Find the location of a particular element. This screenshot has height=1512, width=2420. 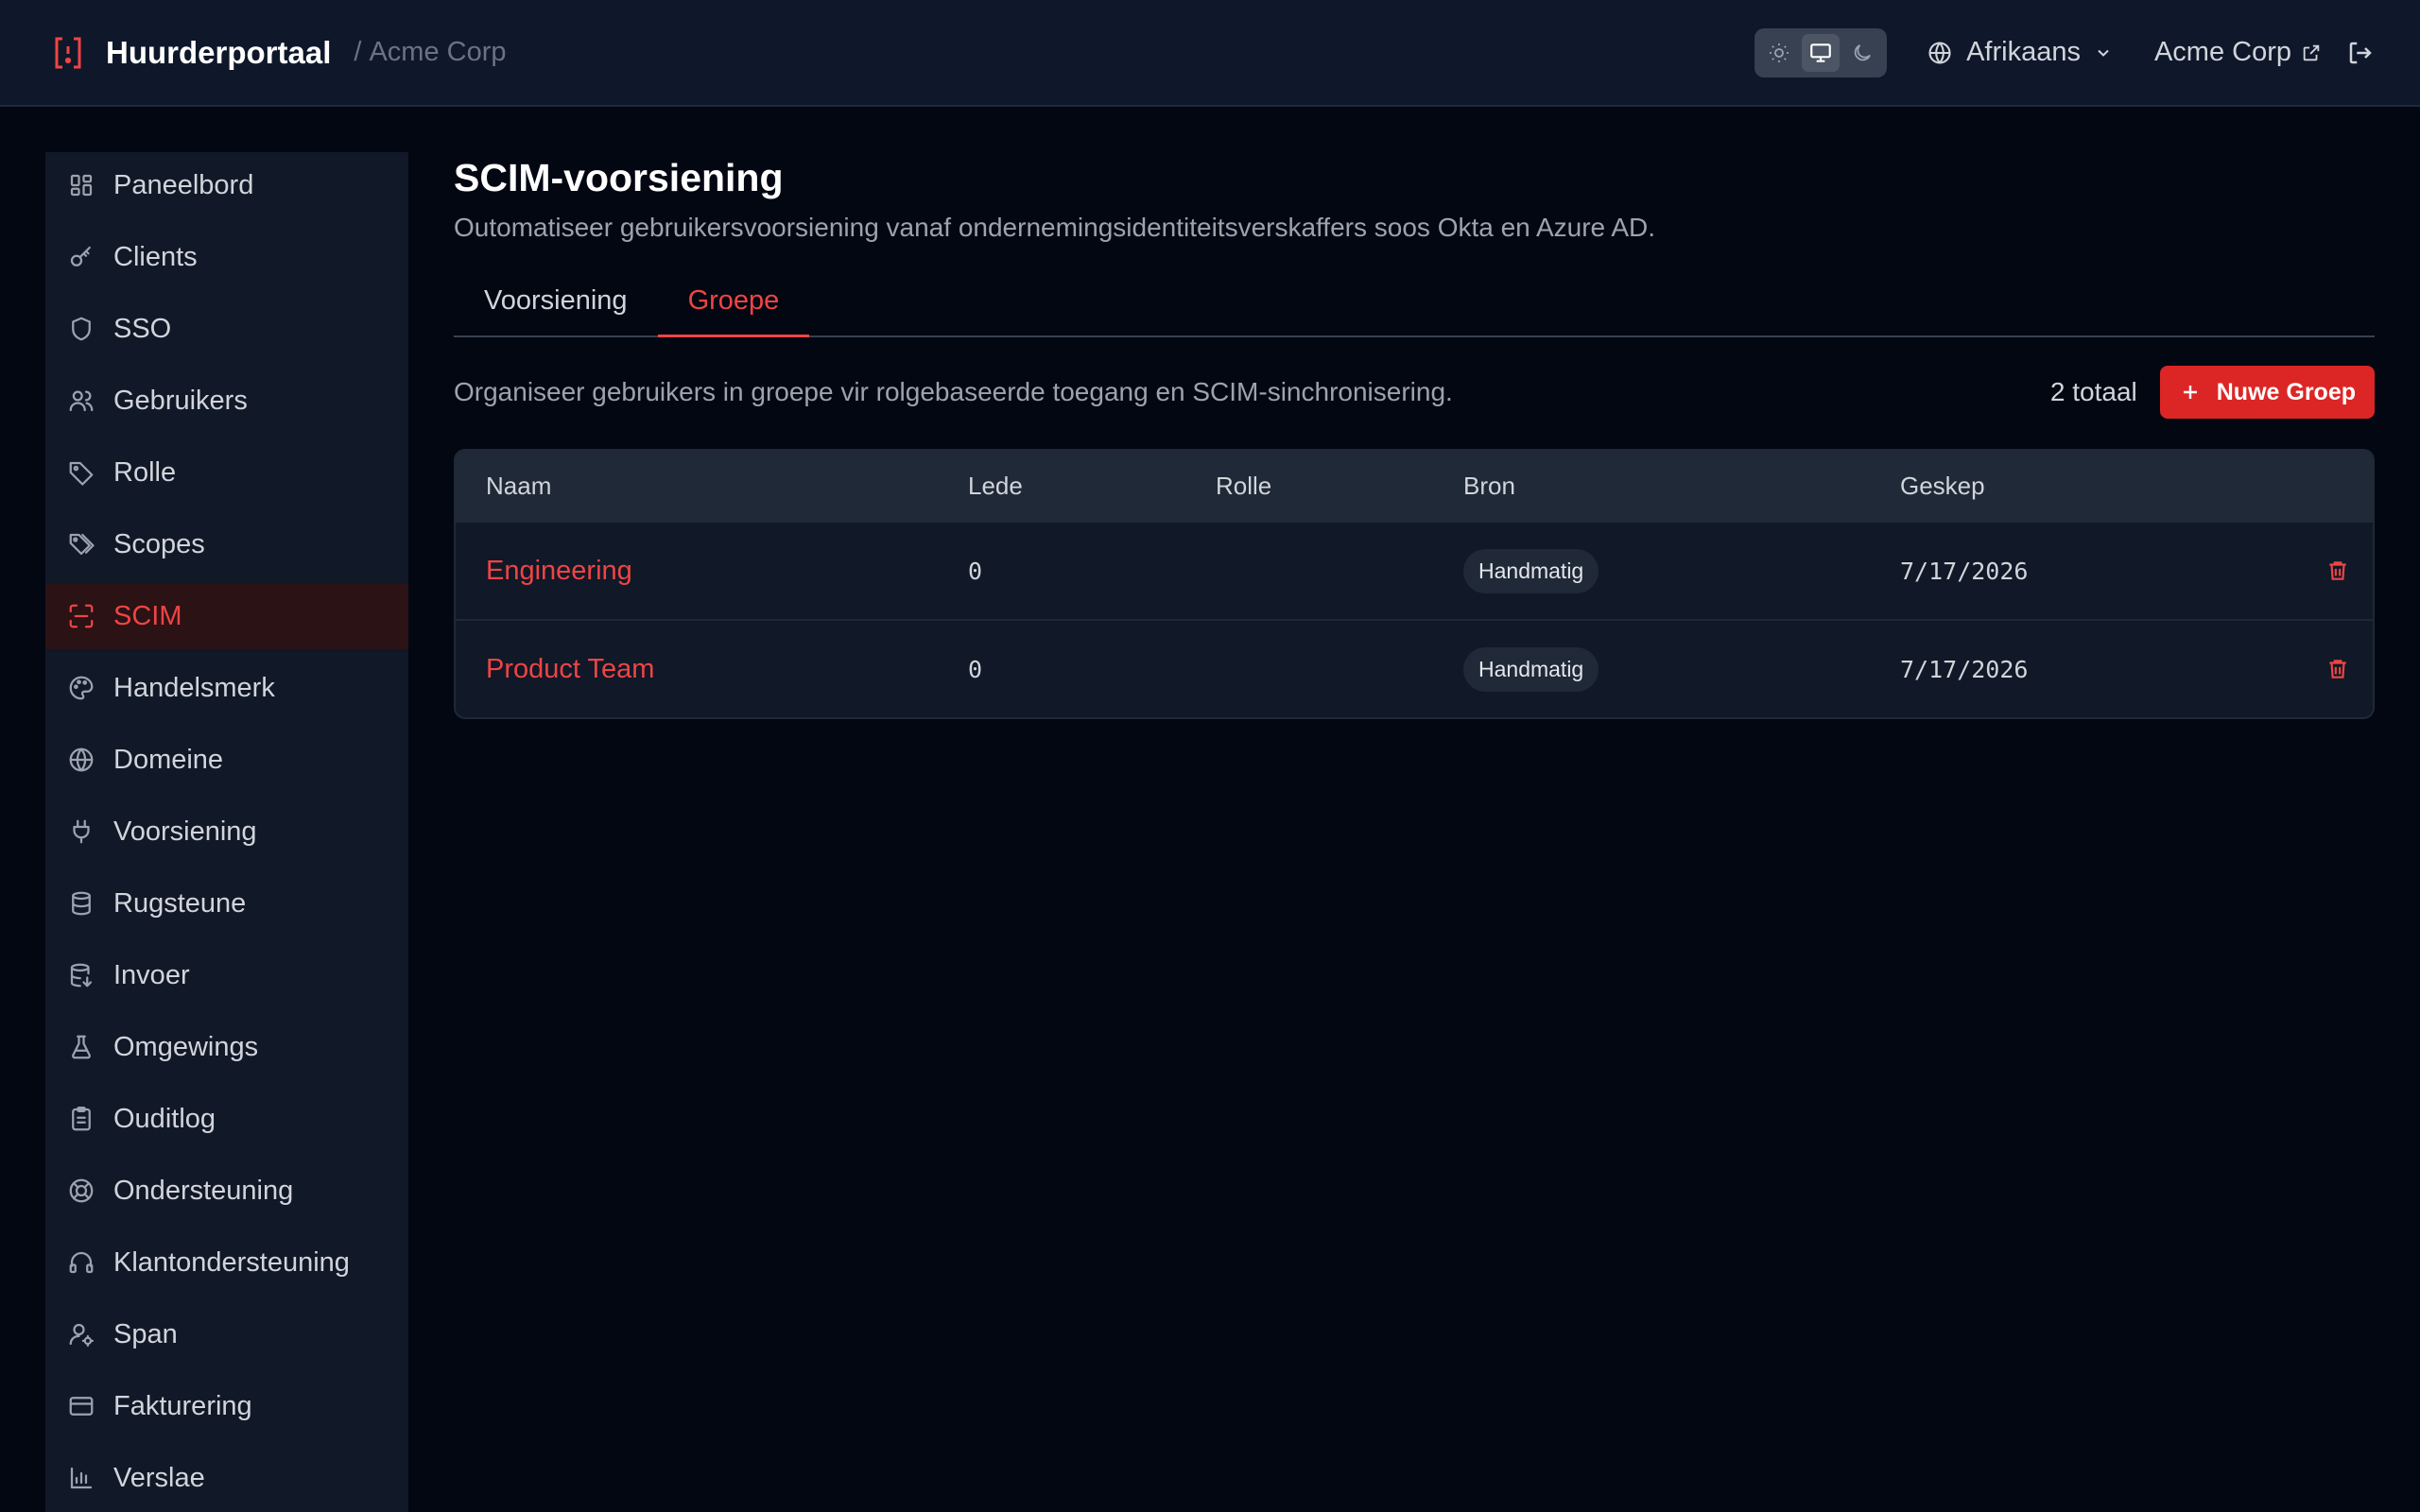

sidebar-item-rolle: Rolle is located at coordinates (226, 472).